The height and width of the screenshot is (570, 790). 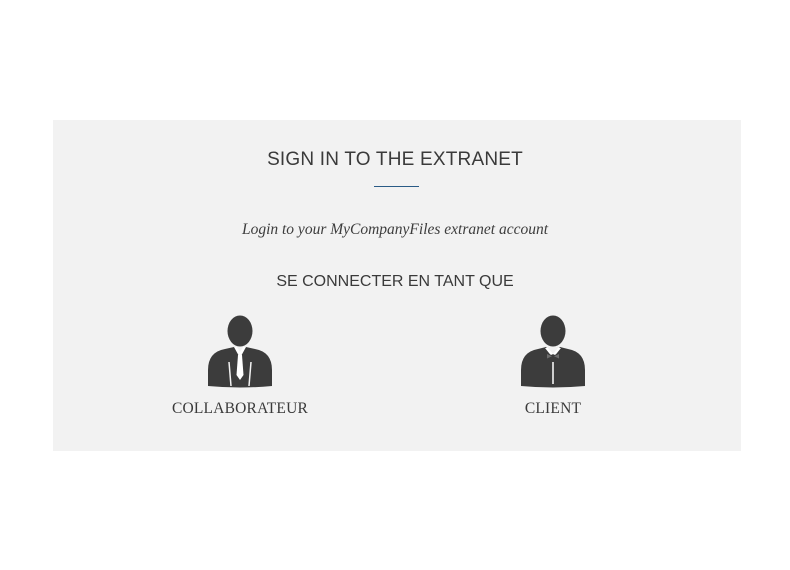 I want to click on client-label: CLIENT, so click(x=553, y=408).